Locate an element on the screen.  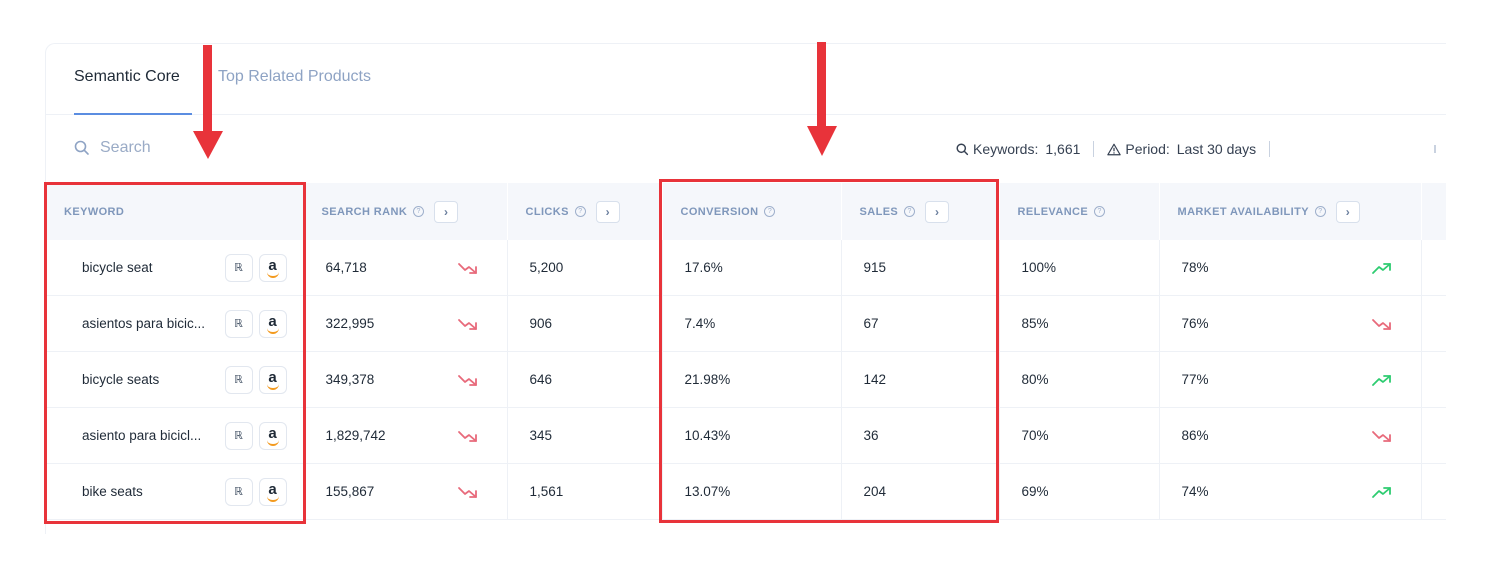
toolbar: Keywords: 1,661 Period: Last 30 days is located at coordinates (746, 149).